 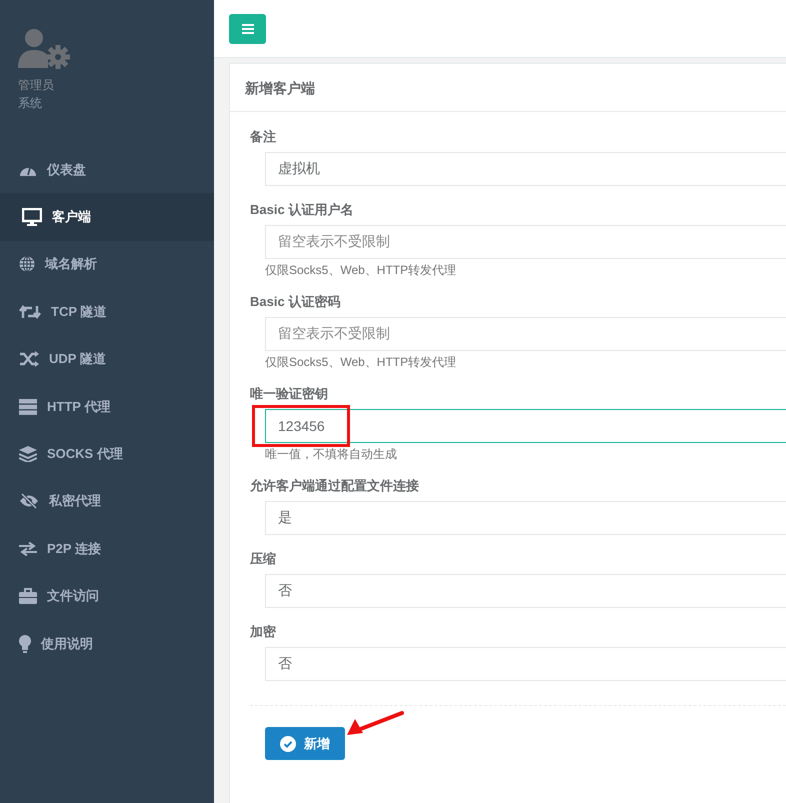 I want to click on field-label: 唯一验证密钥, so click(x=289, y=394).